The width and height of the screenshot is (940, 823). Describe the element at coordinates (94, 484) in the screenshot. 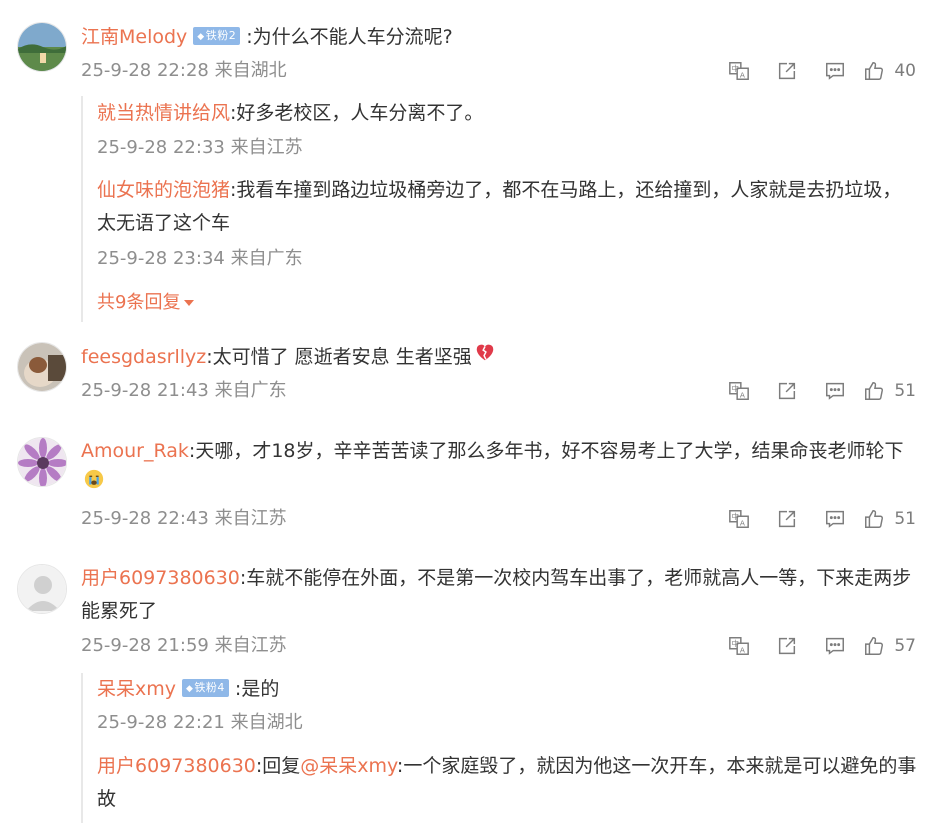

I see `crying-face-icon` at that location.